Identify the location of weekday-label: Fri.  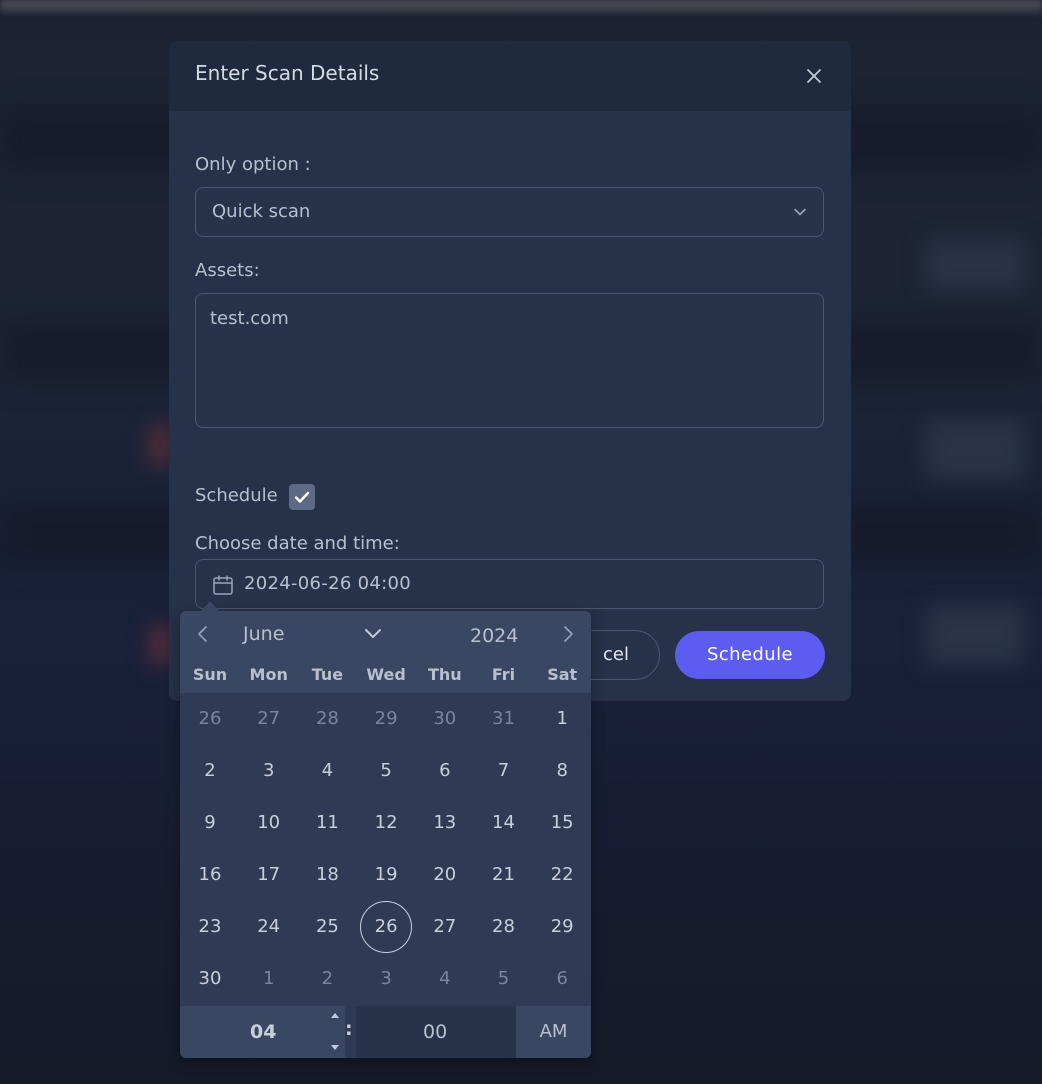
(503, 674).